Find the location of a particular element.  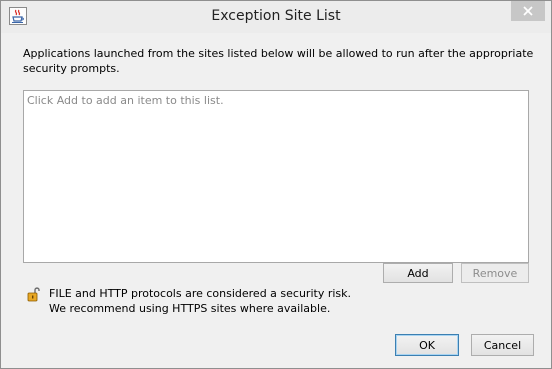

unlocked-padlock-icon is located at coordinates (34, 294).